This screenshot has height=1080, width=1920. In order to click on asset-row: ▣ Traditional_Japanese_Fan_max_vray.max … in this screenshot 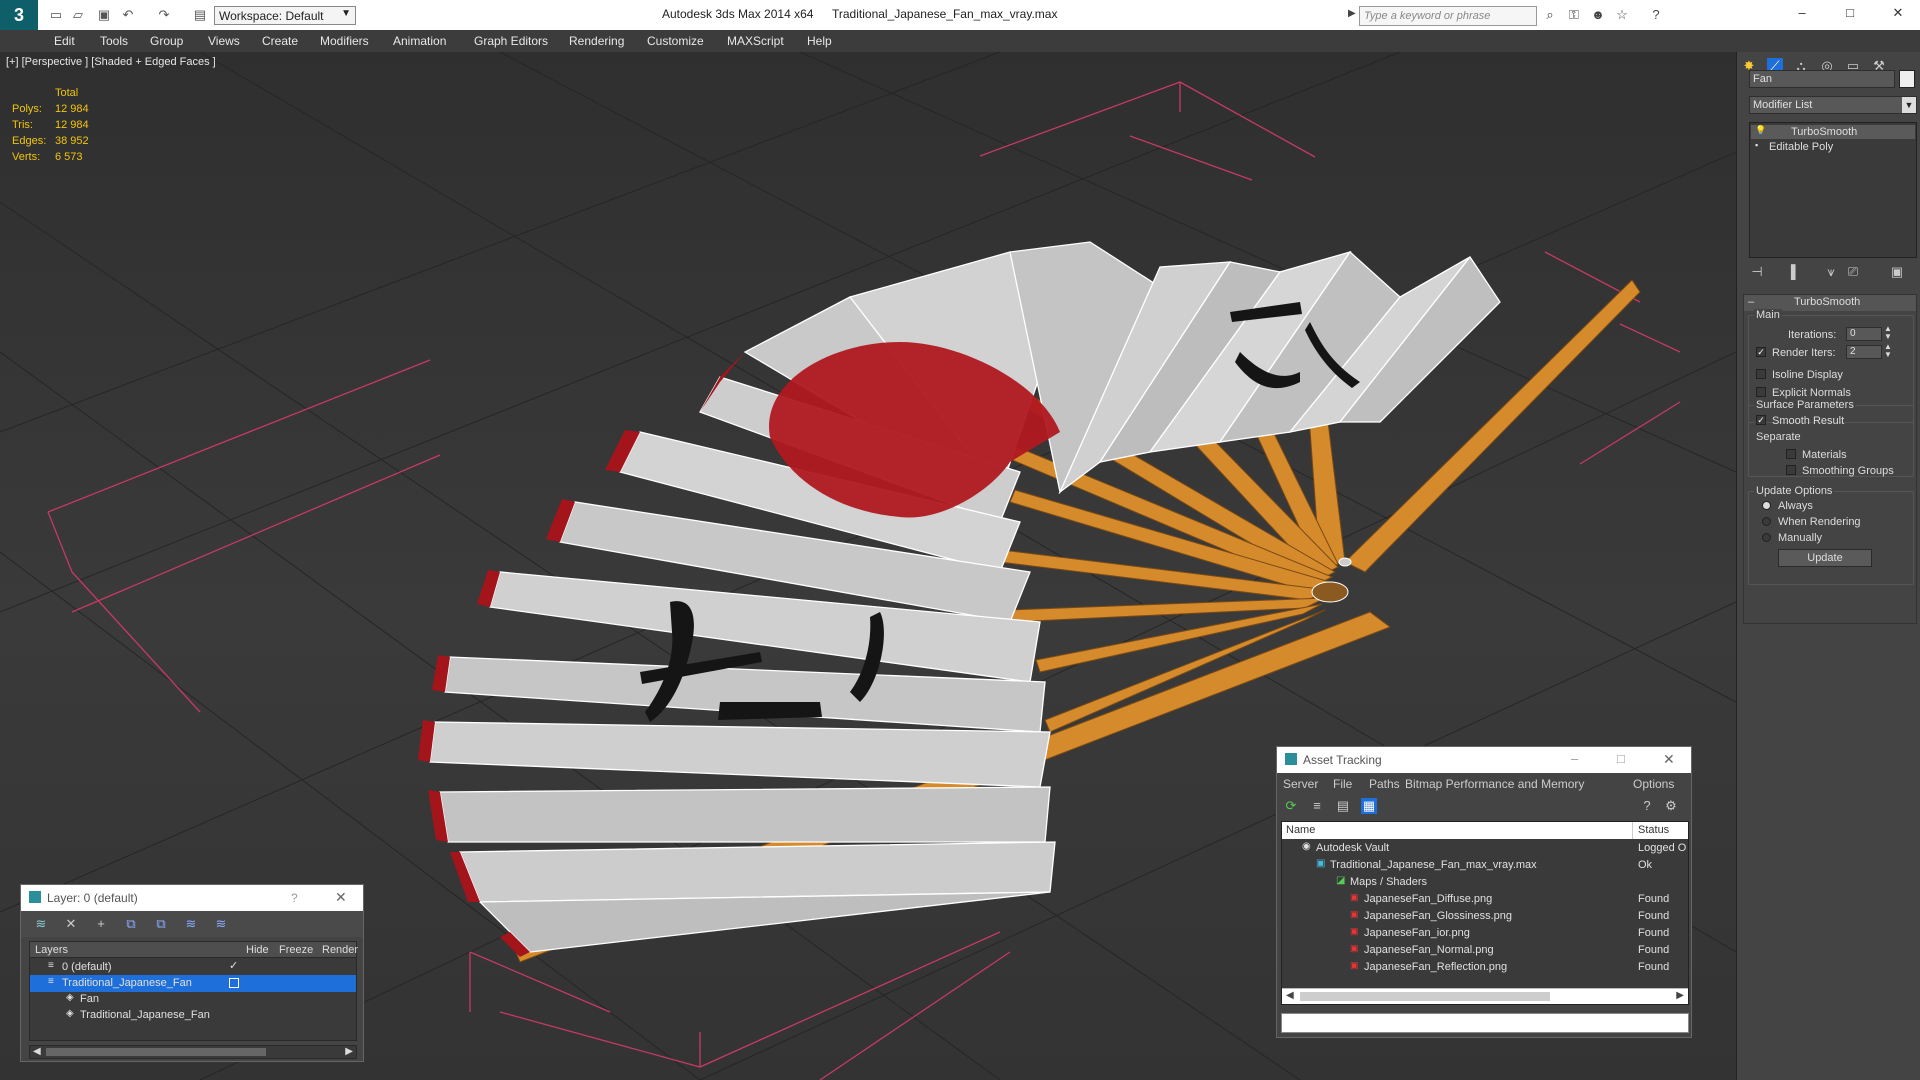, I will do `click(1485, 865)`.